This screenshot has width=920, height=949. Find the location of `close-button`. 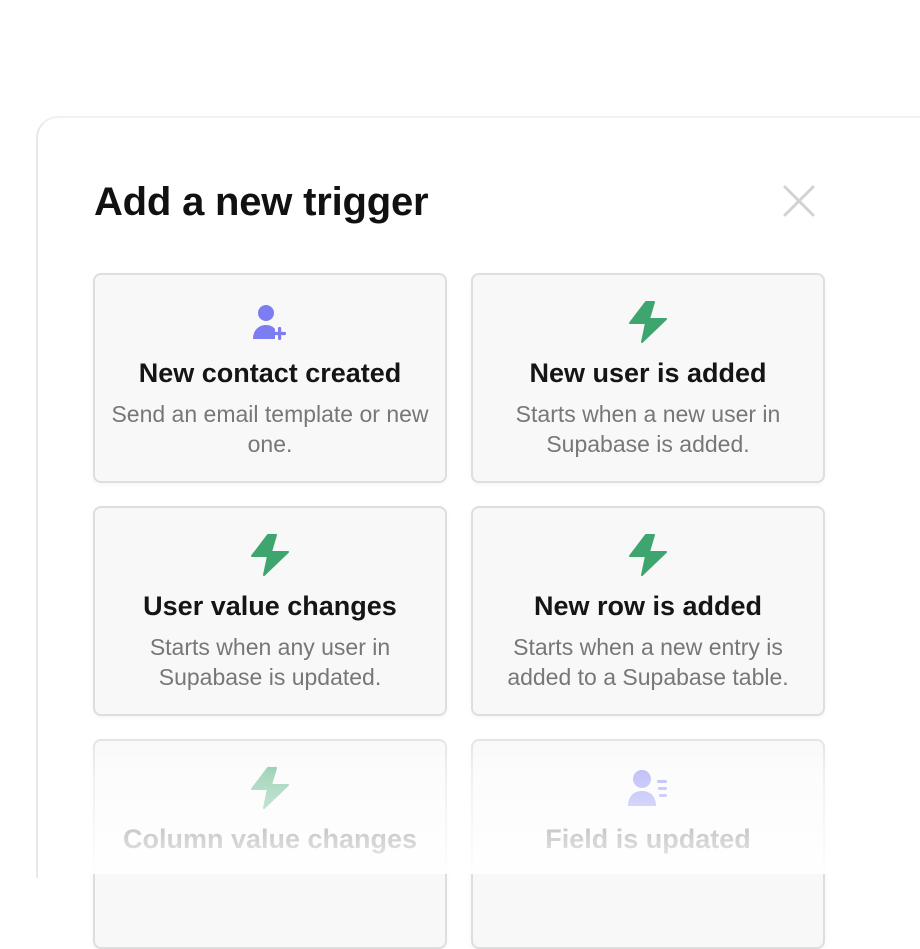

close-button is located at coordinates (799, 201).